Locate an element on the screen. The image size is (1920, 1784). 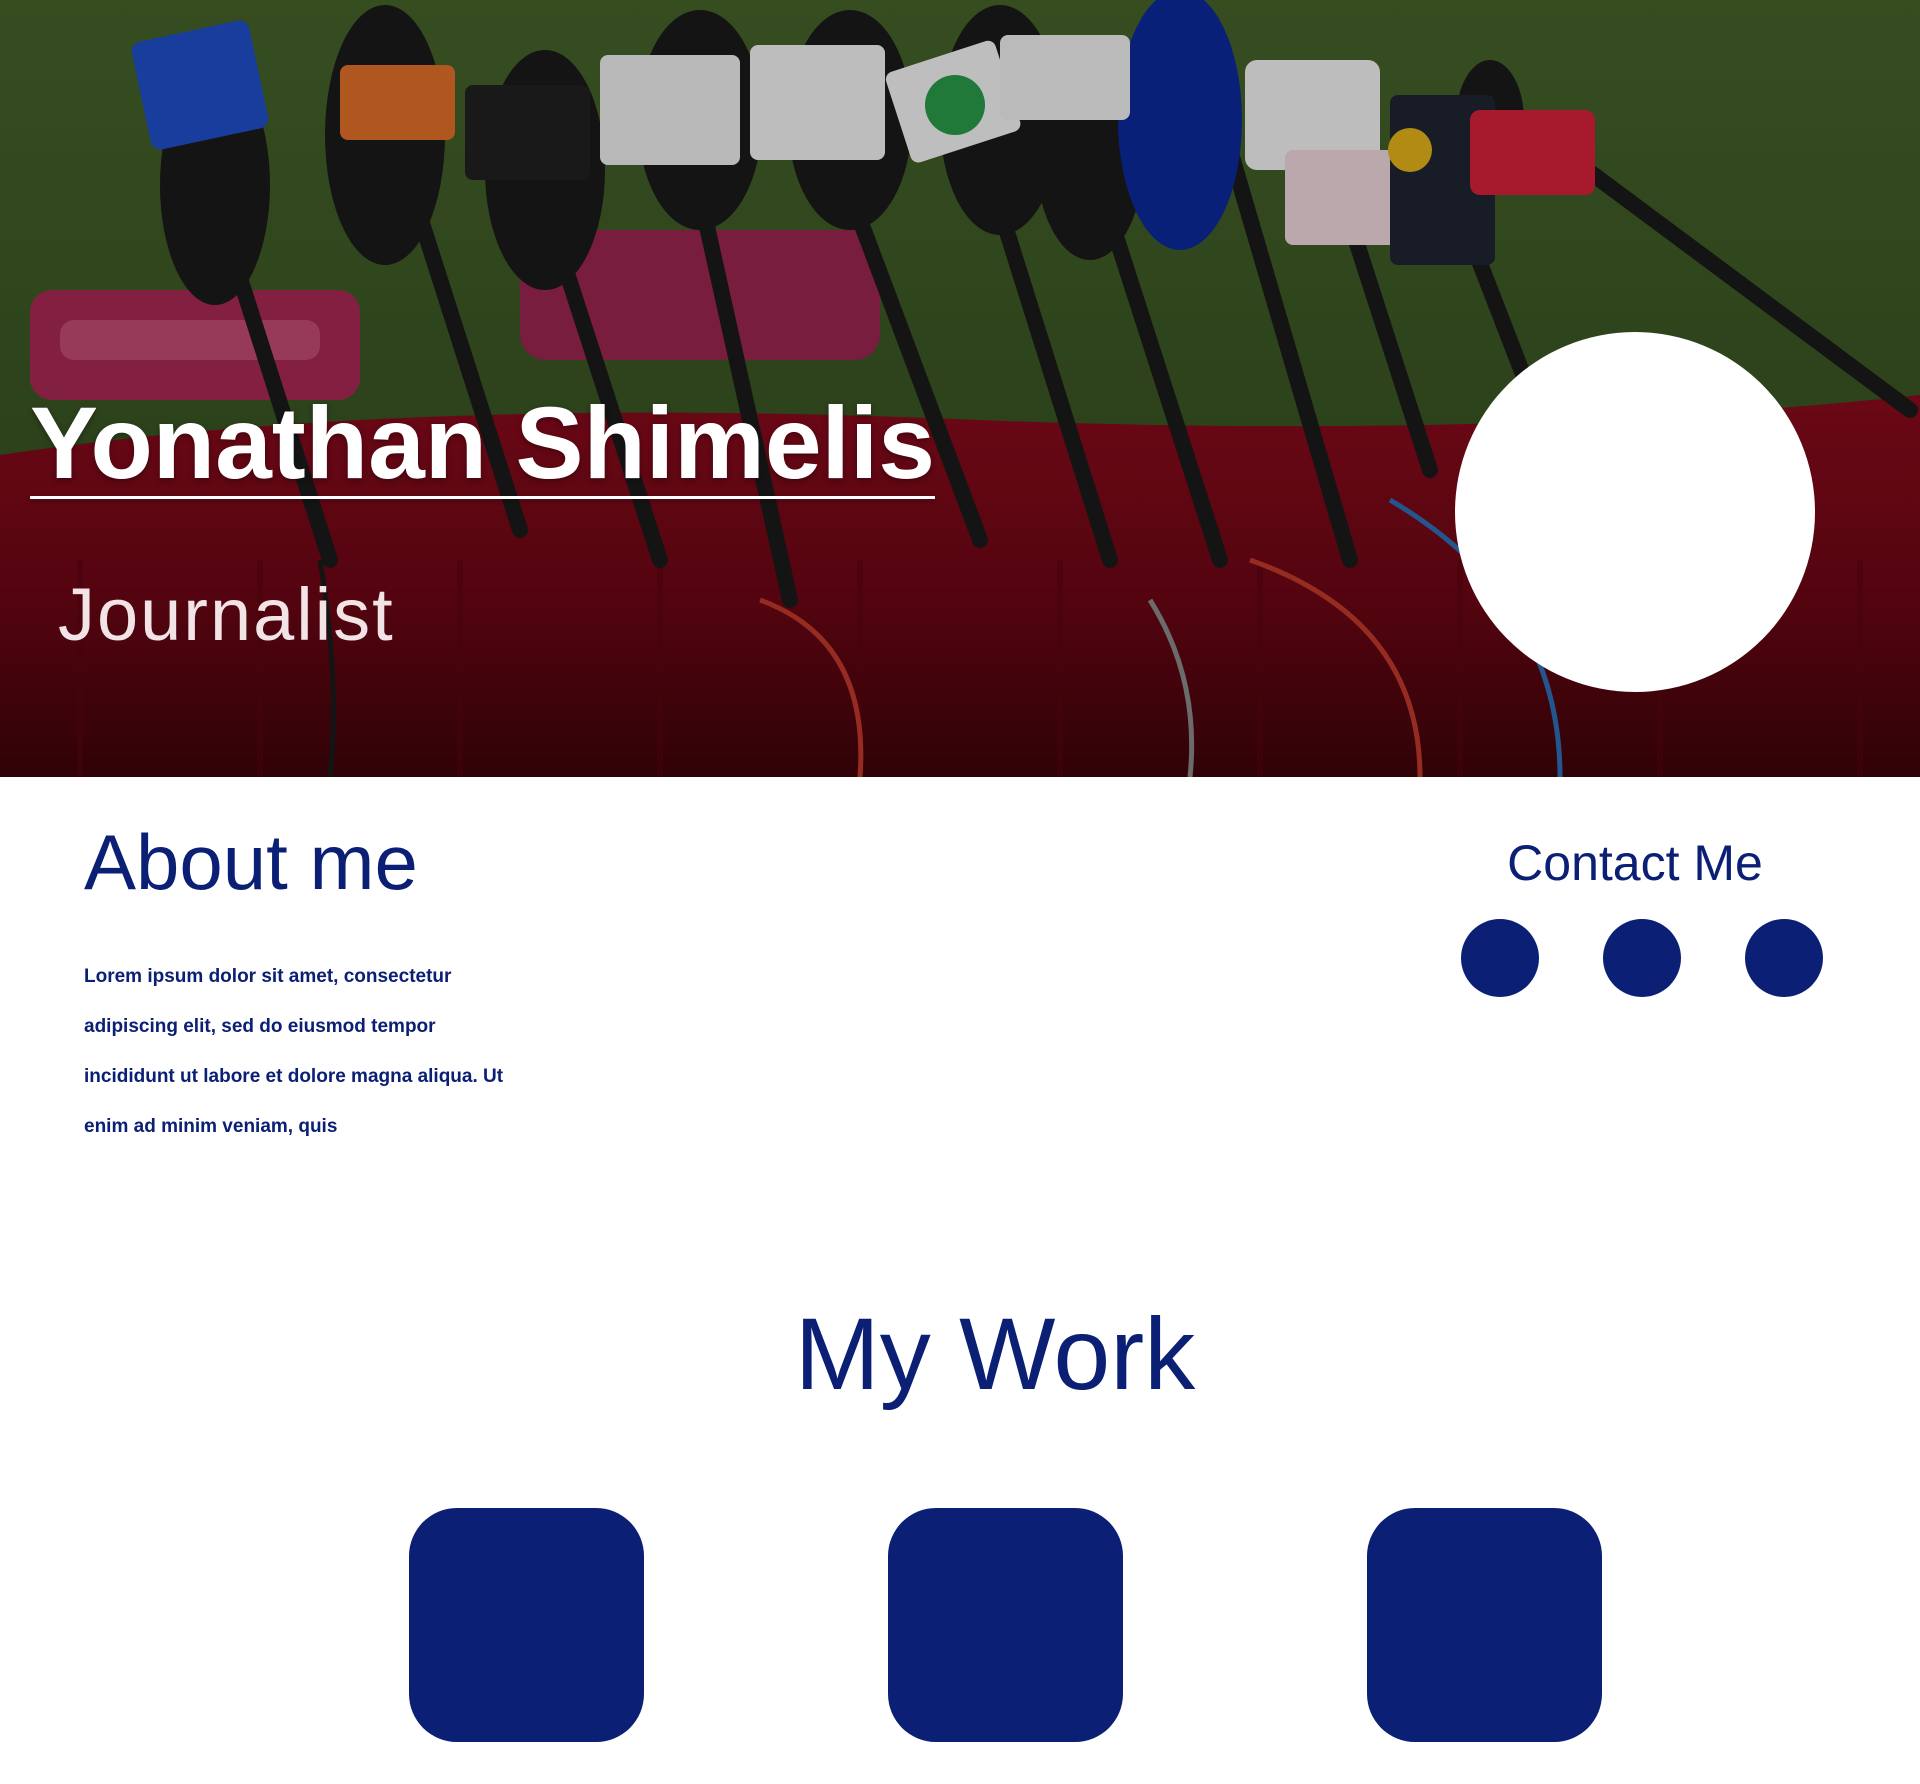
contact-link-1-social-icon is located at coordinates (1500, 958).